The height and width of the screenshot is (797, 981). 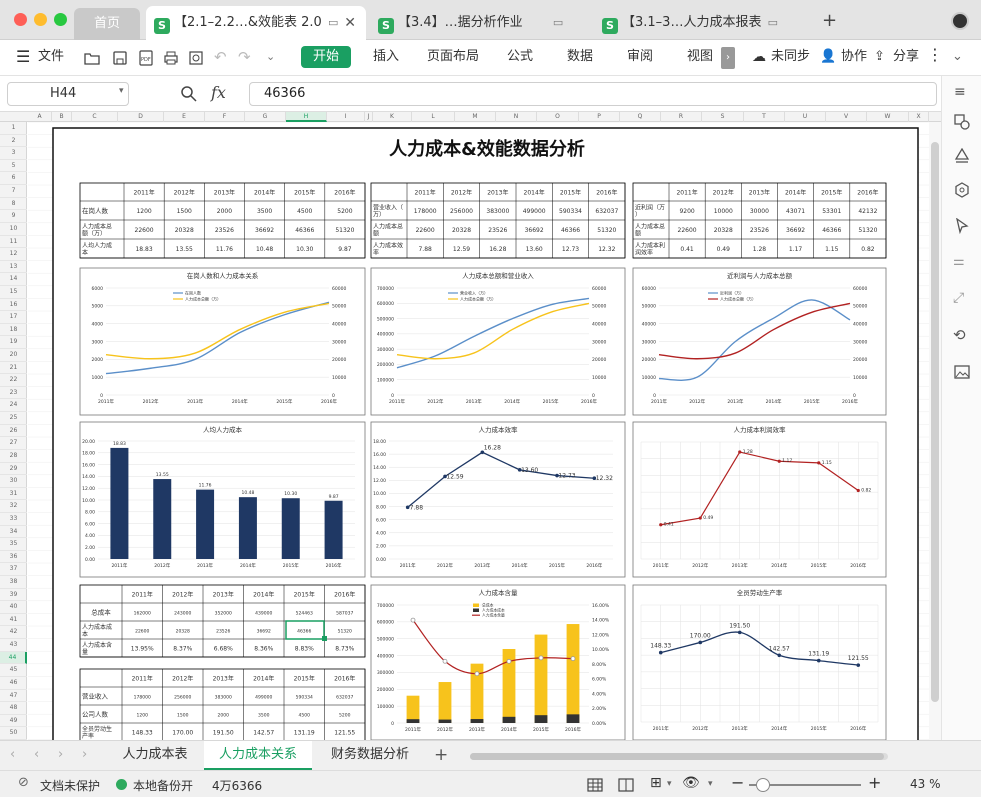 What do you see at coordinates (218, 92) in the screenshot?
I see `function-icon: fx` at bounding box center [218, 92].